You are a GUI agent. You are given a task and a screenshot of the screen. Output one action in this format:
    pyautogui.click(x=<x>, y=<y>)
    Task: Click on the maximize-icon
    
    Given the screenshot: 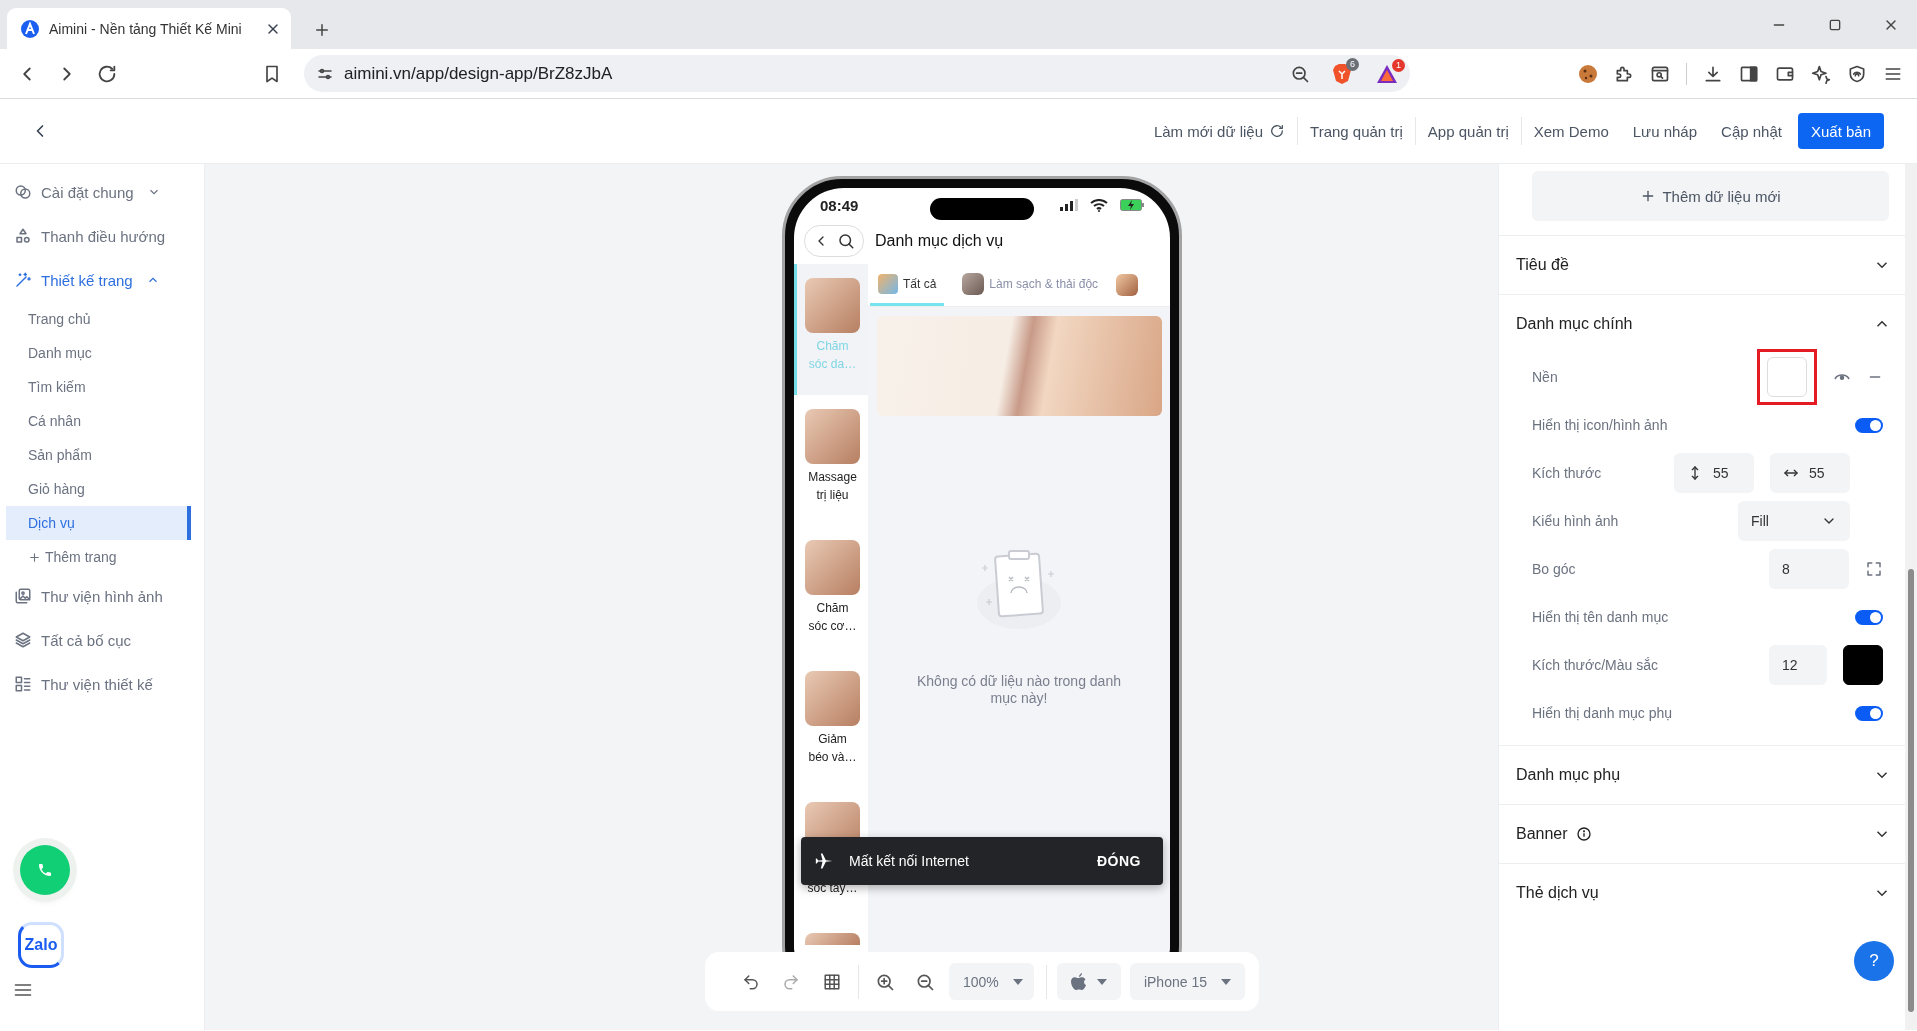 What is the action you would take?
    pyautogui.click(x=1835, y=25)
    